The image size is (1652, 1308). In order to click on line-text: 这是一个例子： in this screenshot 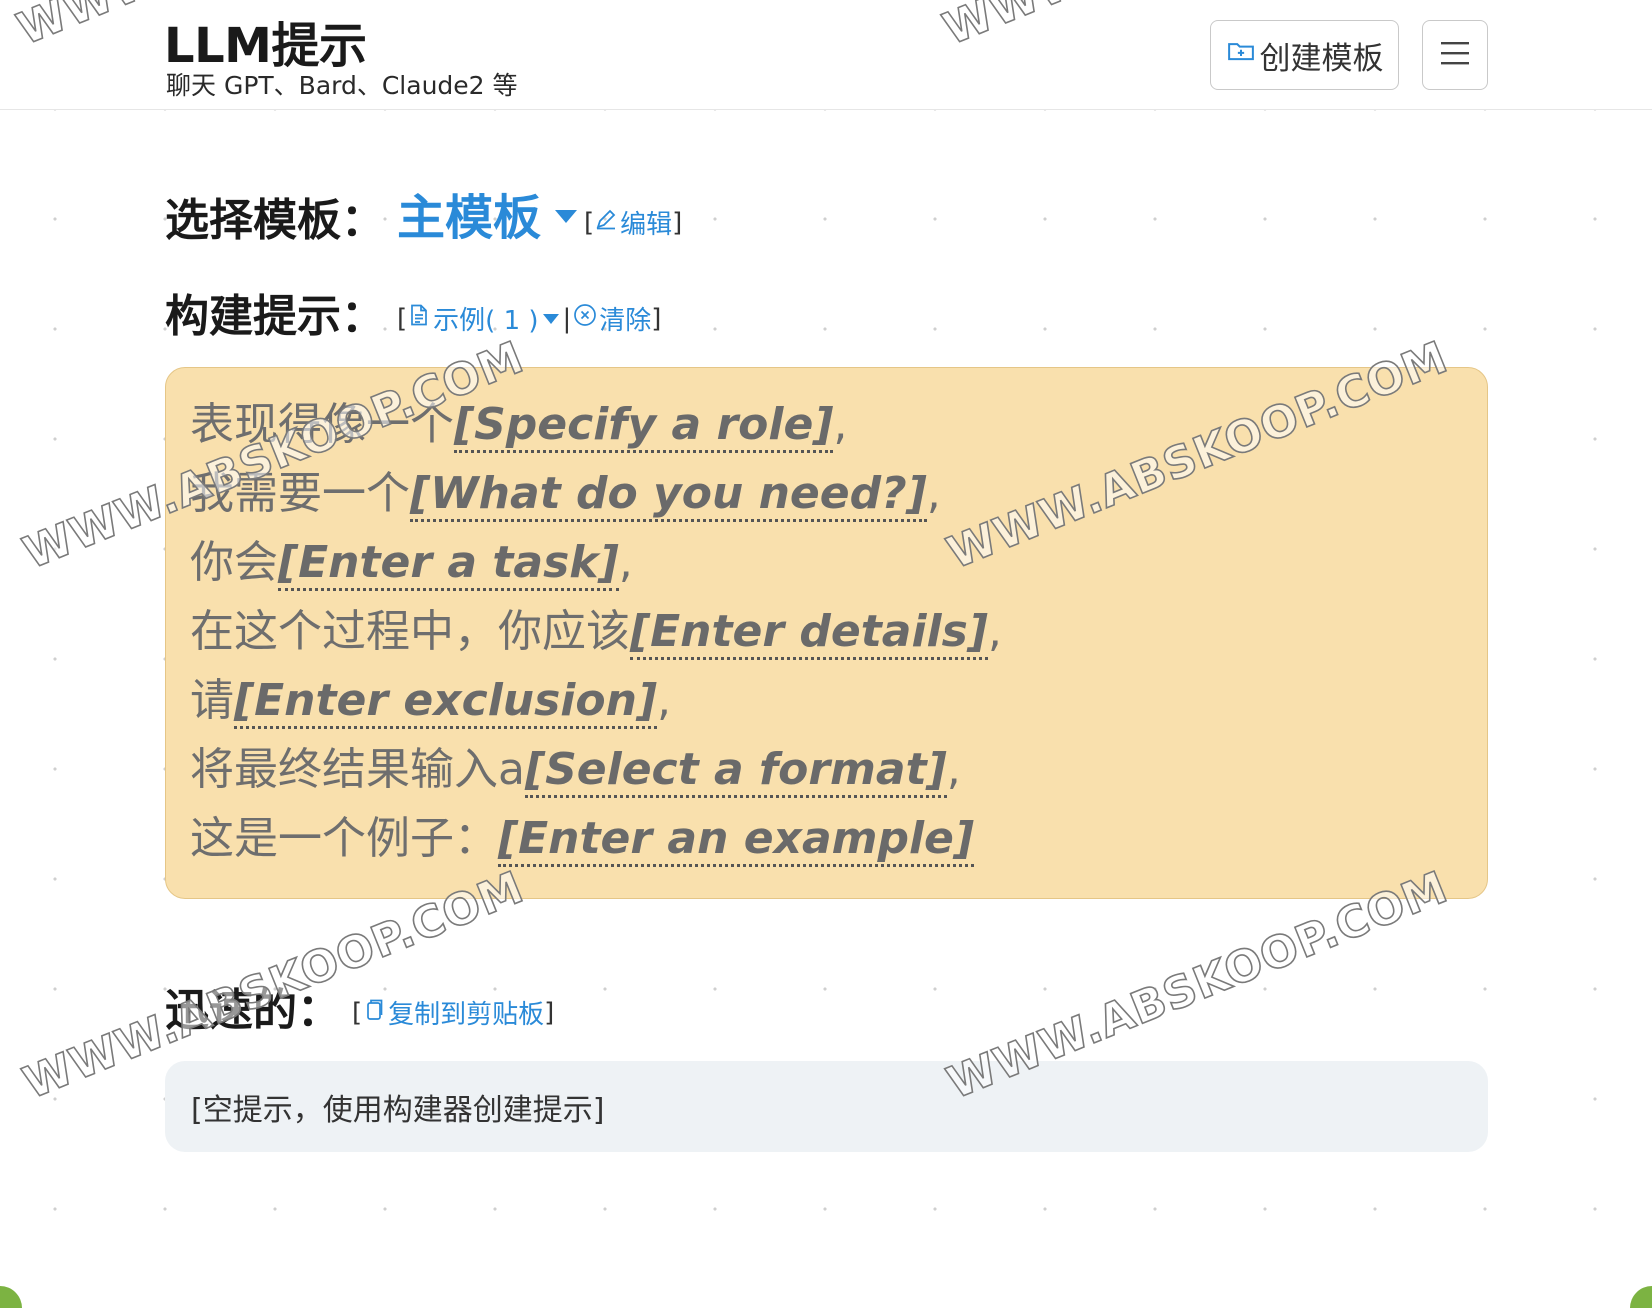, I will do `click(344, 838)`.